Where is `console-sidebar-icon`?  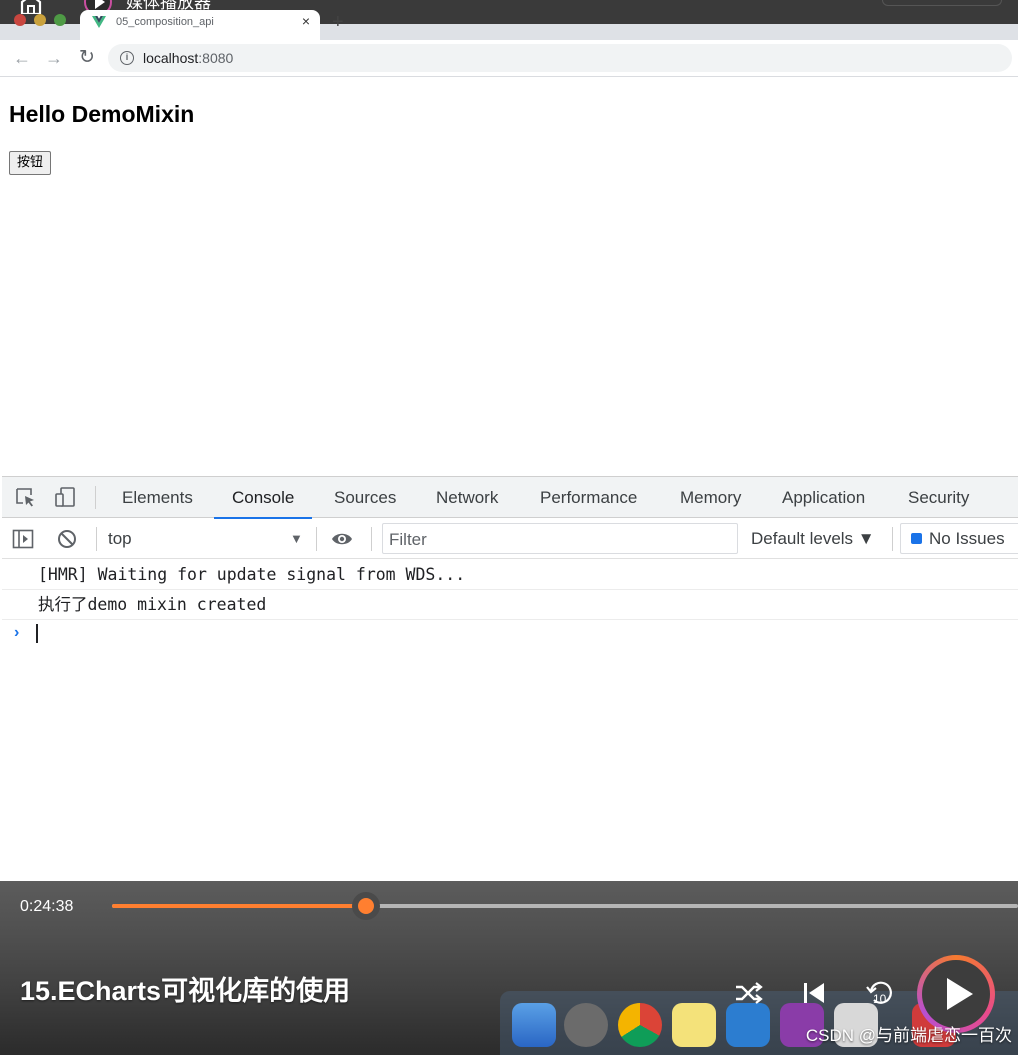 console-sidebar-icon is located at coordinates (23, 539).